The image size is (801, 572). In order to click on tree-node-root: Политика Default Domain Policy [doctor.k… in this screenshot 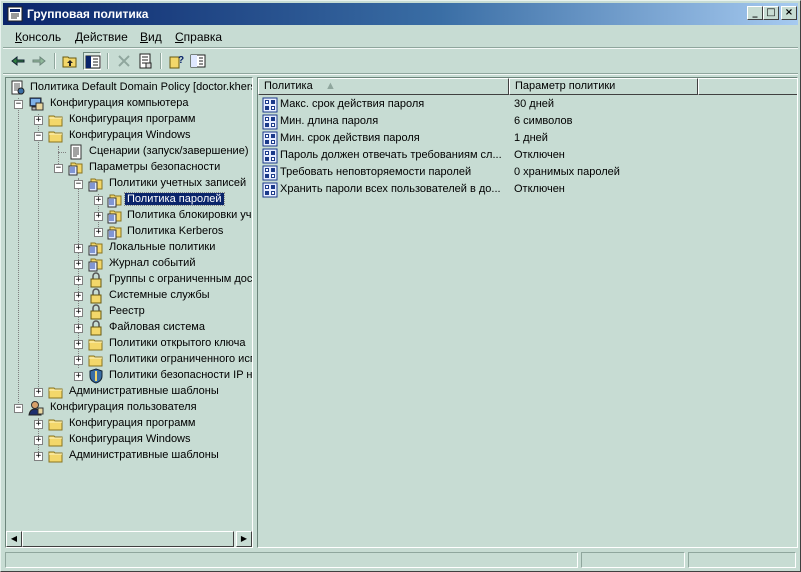, I will do `click(129, 88)`.